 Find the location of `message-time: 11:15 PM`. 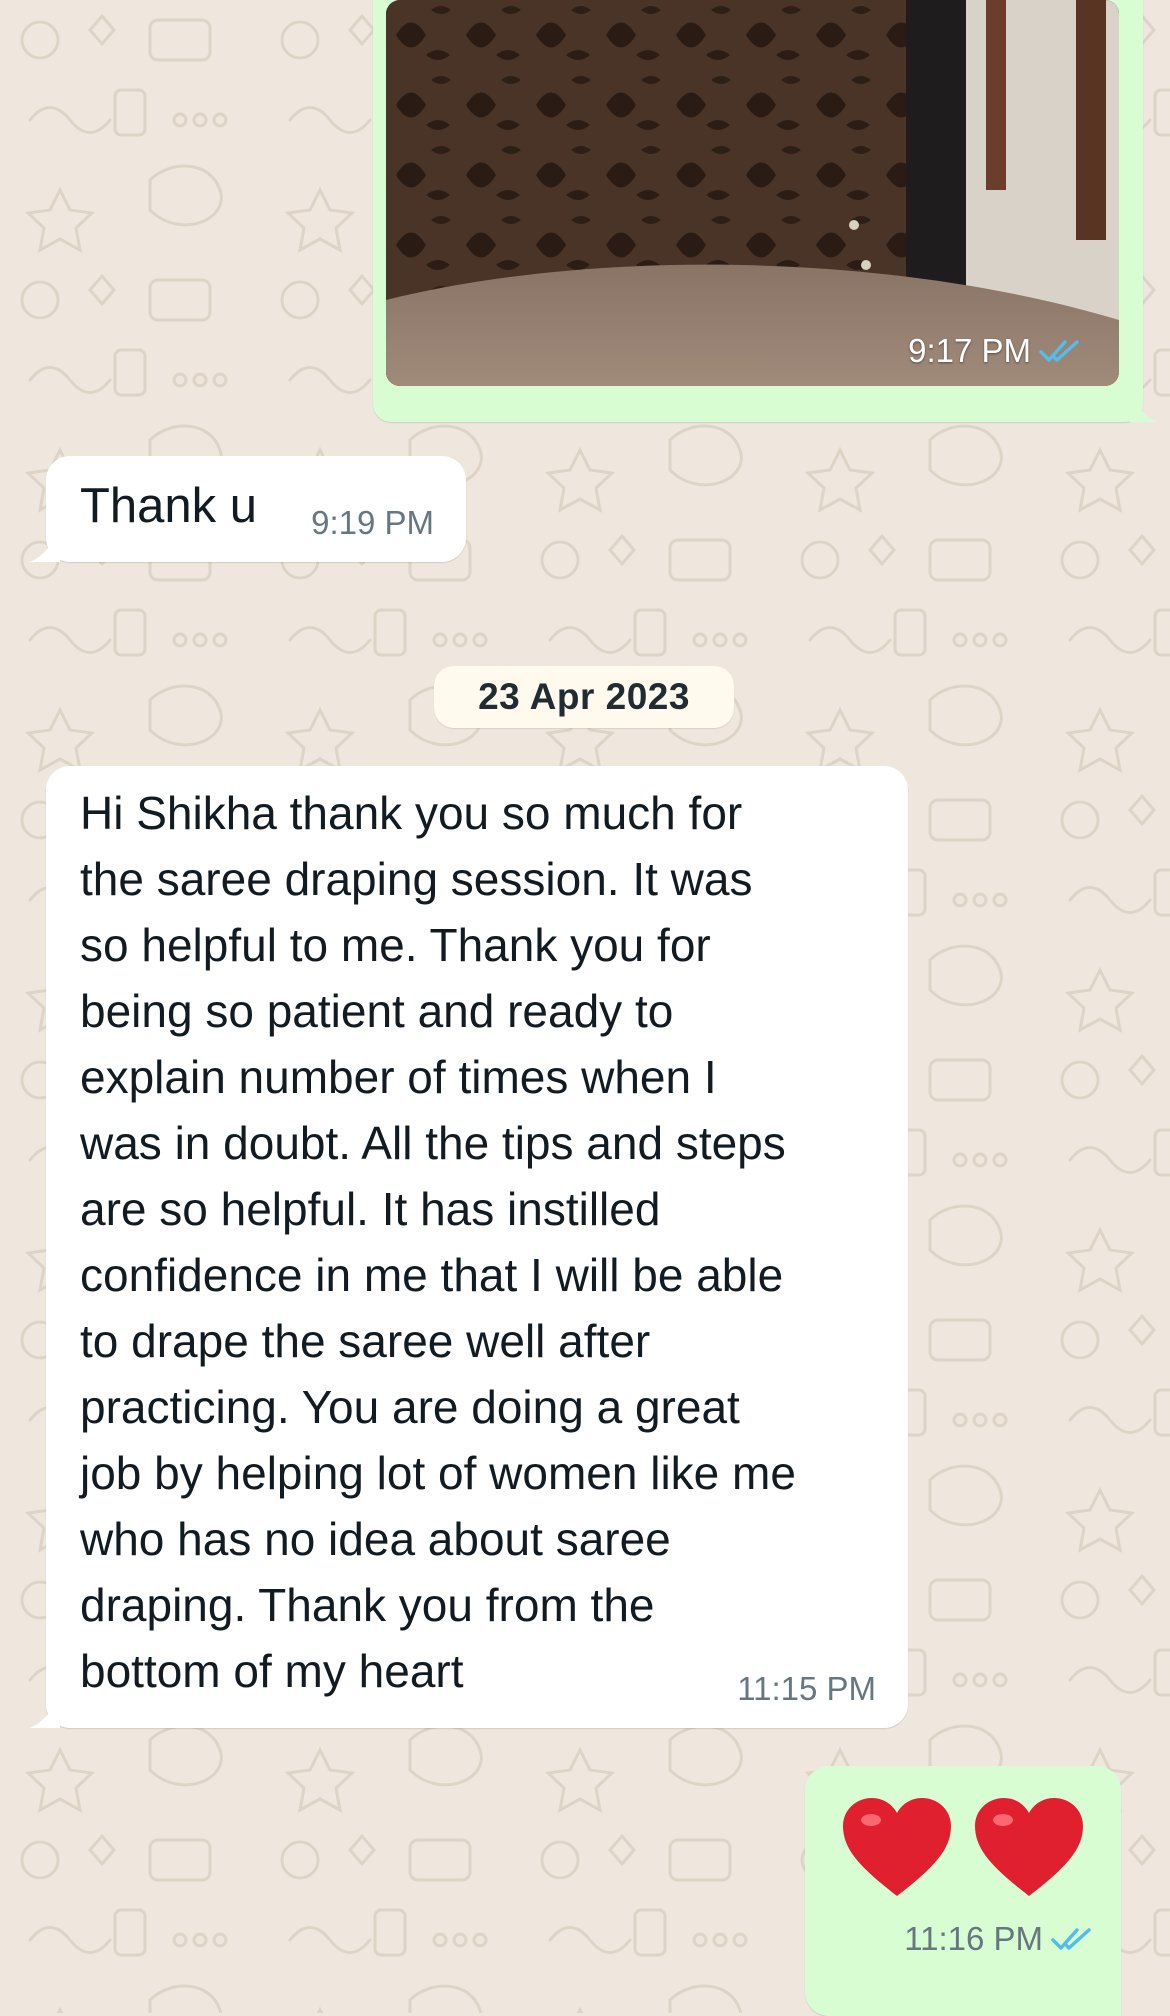

message-time: 11:15 PM is located at coordinates (806, 1688).